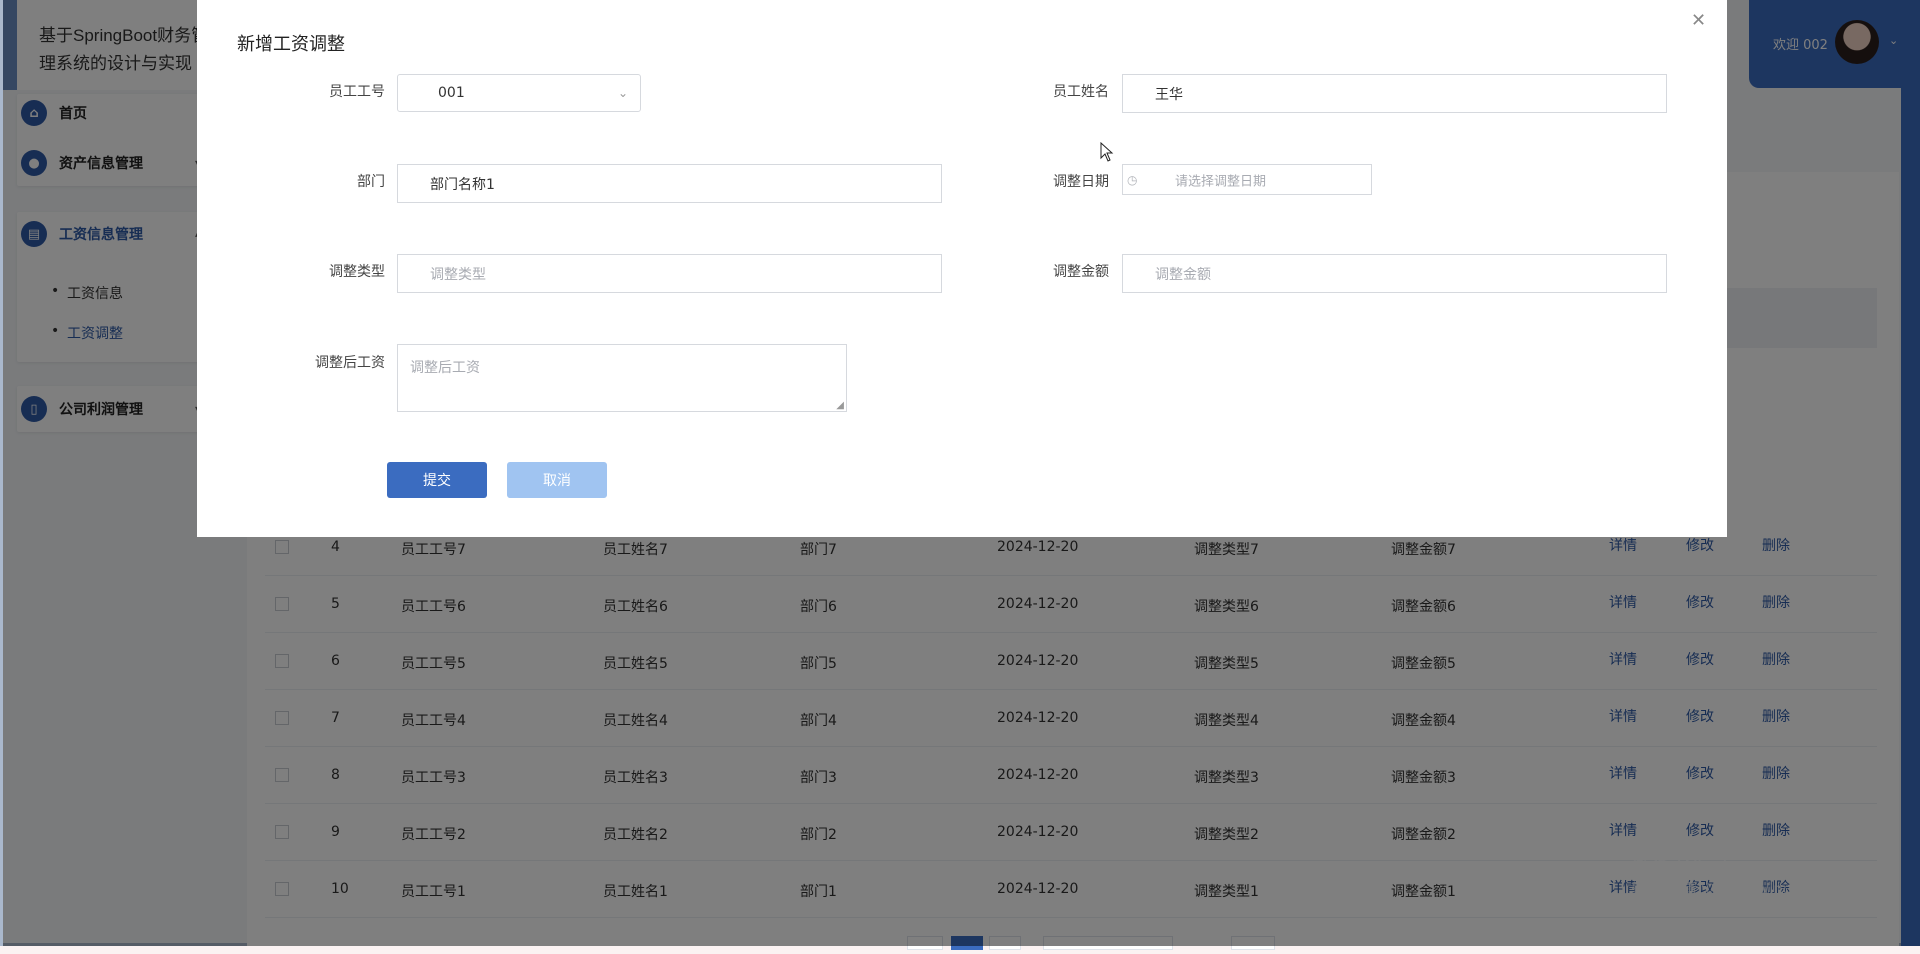 The width and height of the screenshot is (1920, 954). Describe the element at coordinates (1183, 274) in the screenshot. I see `adjust-amount-placeholder: 调整金额` at that location.